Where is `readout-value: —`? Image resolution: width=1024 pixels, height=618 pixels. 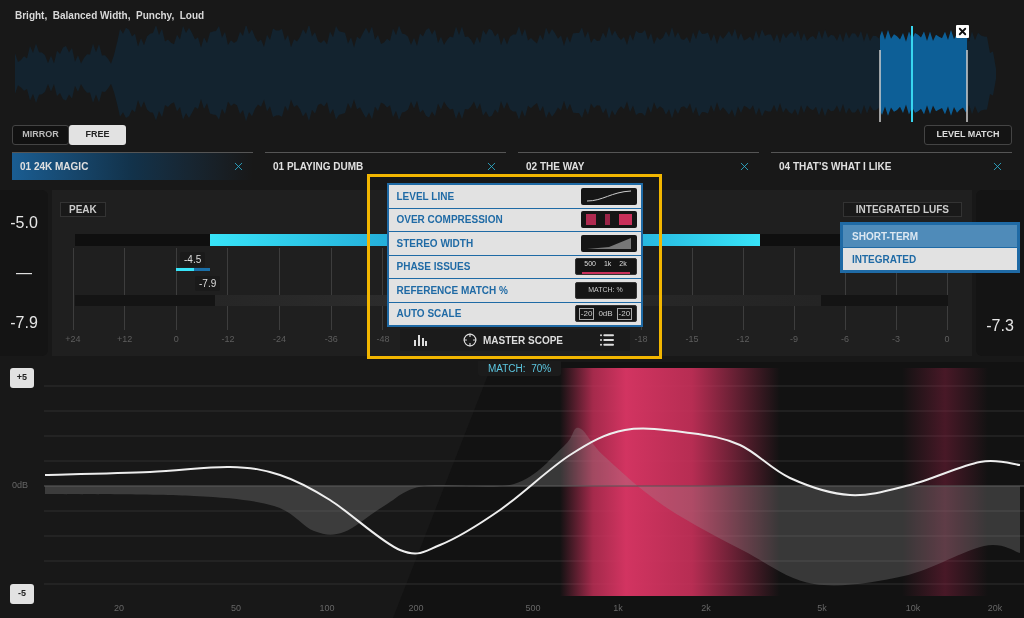
readout-value: — is located at coordinates (24, 273).